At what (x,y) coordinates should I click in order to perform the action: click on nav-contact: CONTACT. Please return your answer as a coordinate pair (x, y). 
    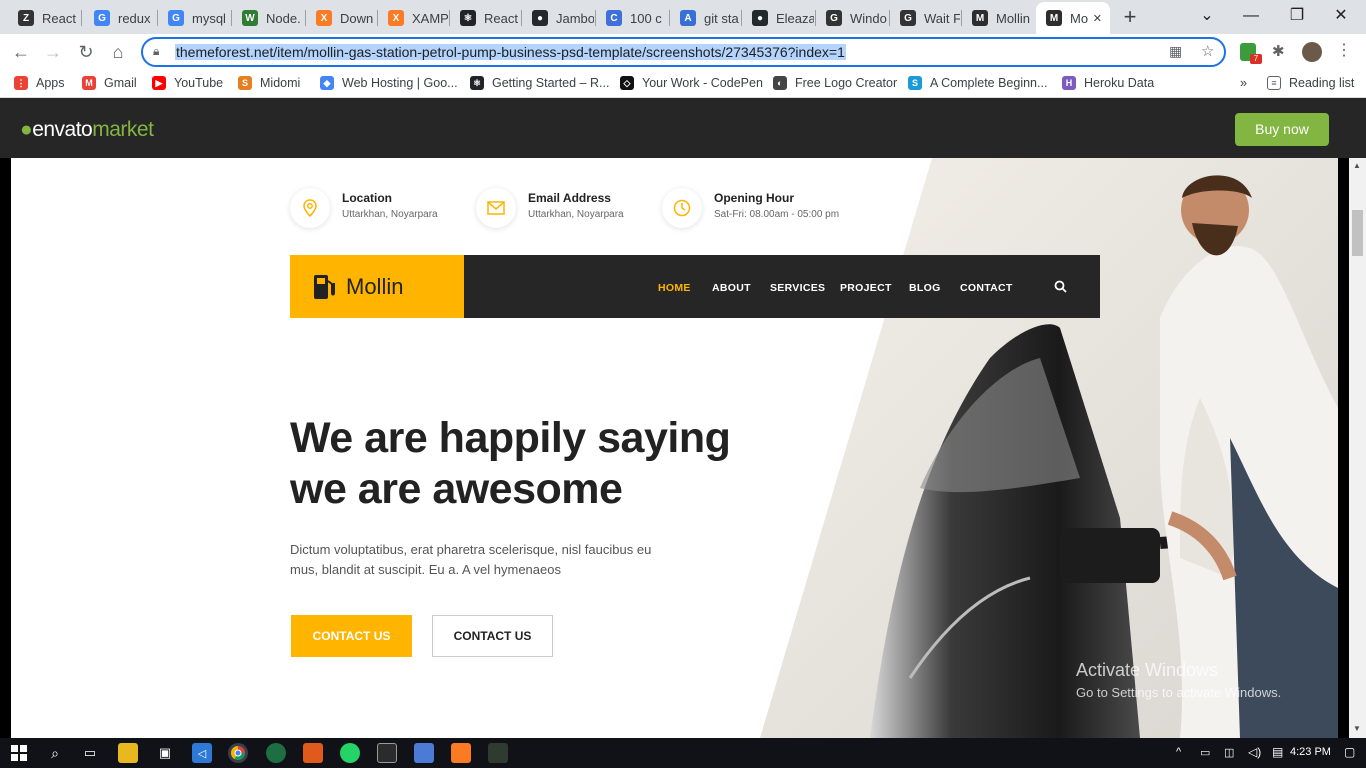
    Looking at the image, I should click on (986, 288).